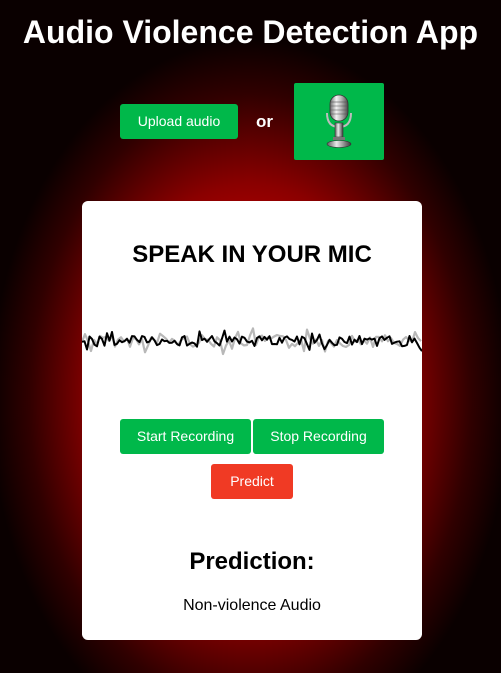 This screenshot has width=501, height=673. What do you see at coordinates (252, 605) in the screenshot?
I see `prediction-result: Non-violence Audio` at bounding box center [252, 605].